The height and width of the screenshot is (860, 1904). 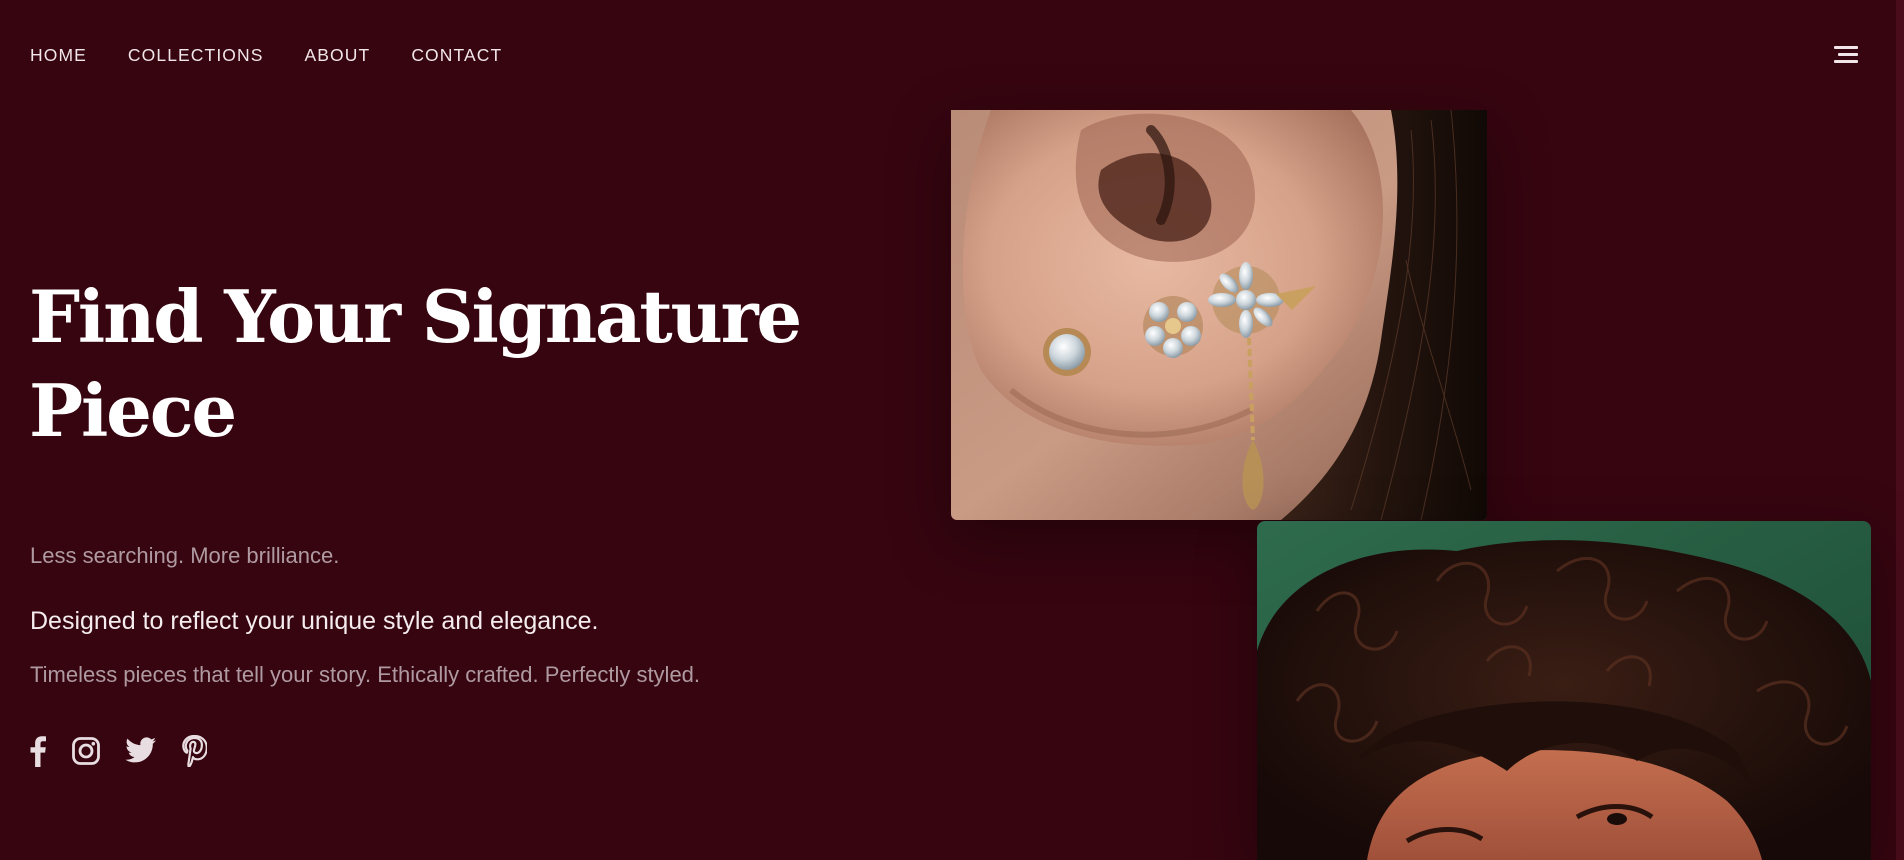 I want to click on hamburger-menu-icon, so click(x=1845, y=56).